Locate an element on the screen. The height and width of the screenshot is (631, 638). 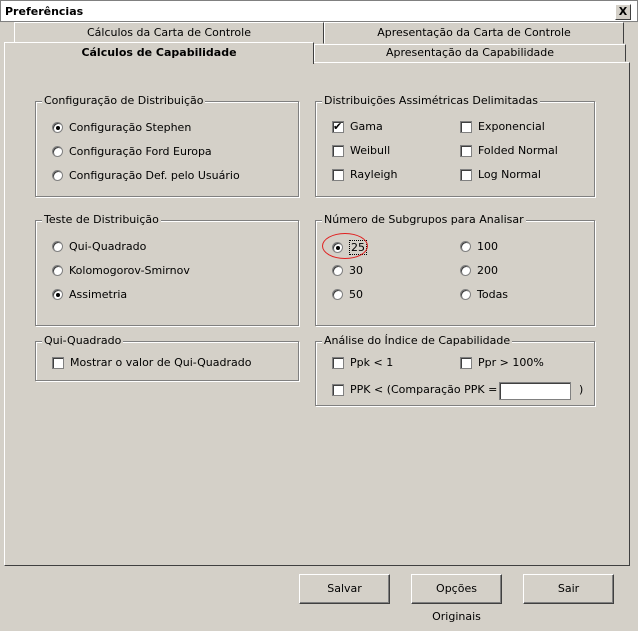
option-label: Ppk < 1 is located at coordinates (372, 362).